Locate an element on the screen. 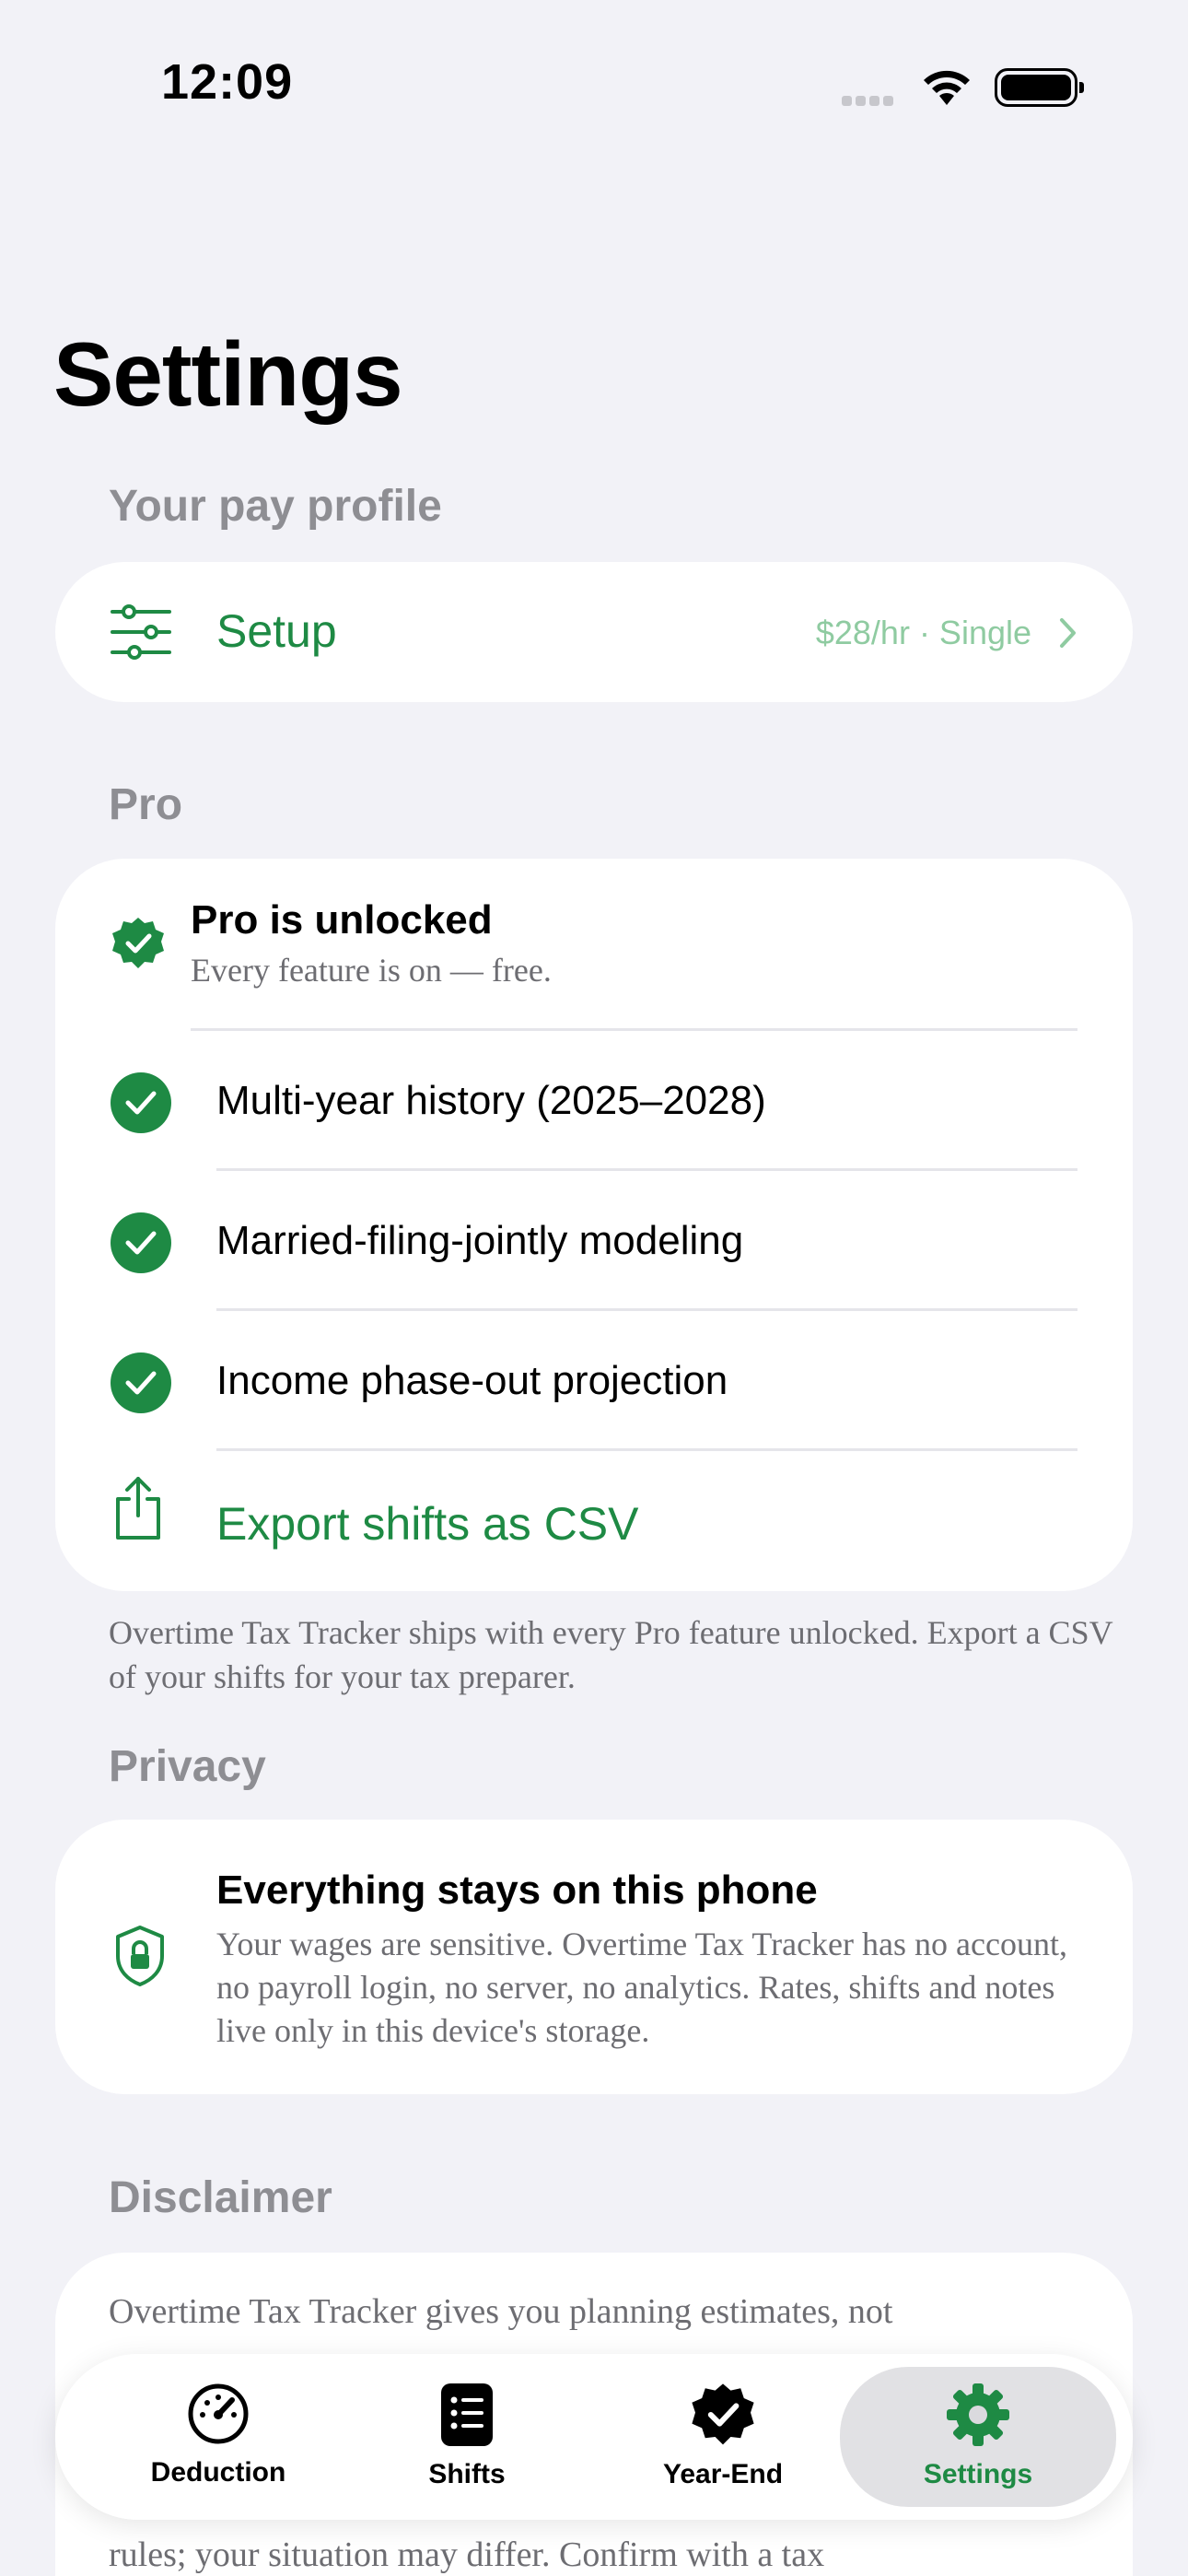 This screenshot has height=2576, width=1188. tab-deduction: Deduction is located at coordinates (218, 2437).